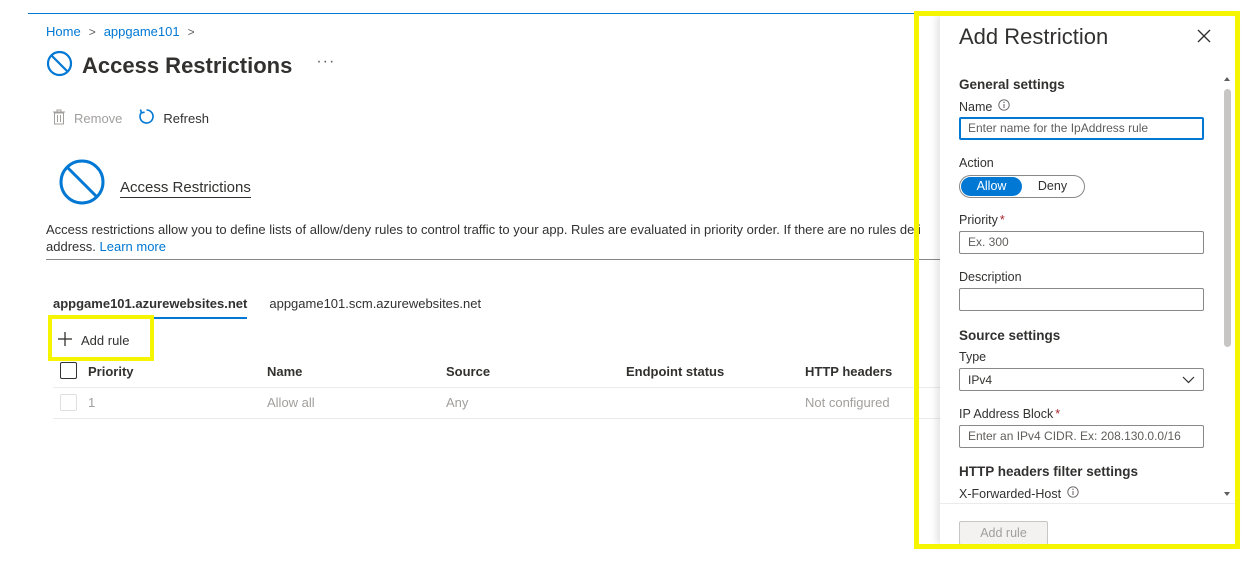  Describe the element at coordinates (848, 371) in the screenshot. I see `col-http-headers: HTTP headers` at that location.